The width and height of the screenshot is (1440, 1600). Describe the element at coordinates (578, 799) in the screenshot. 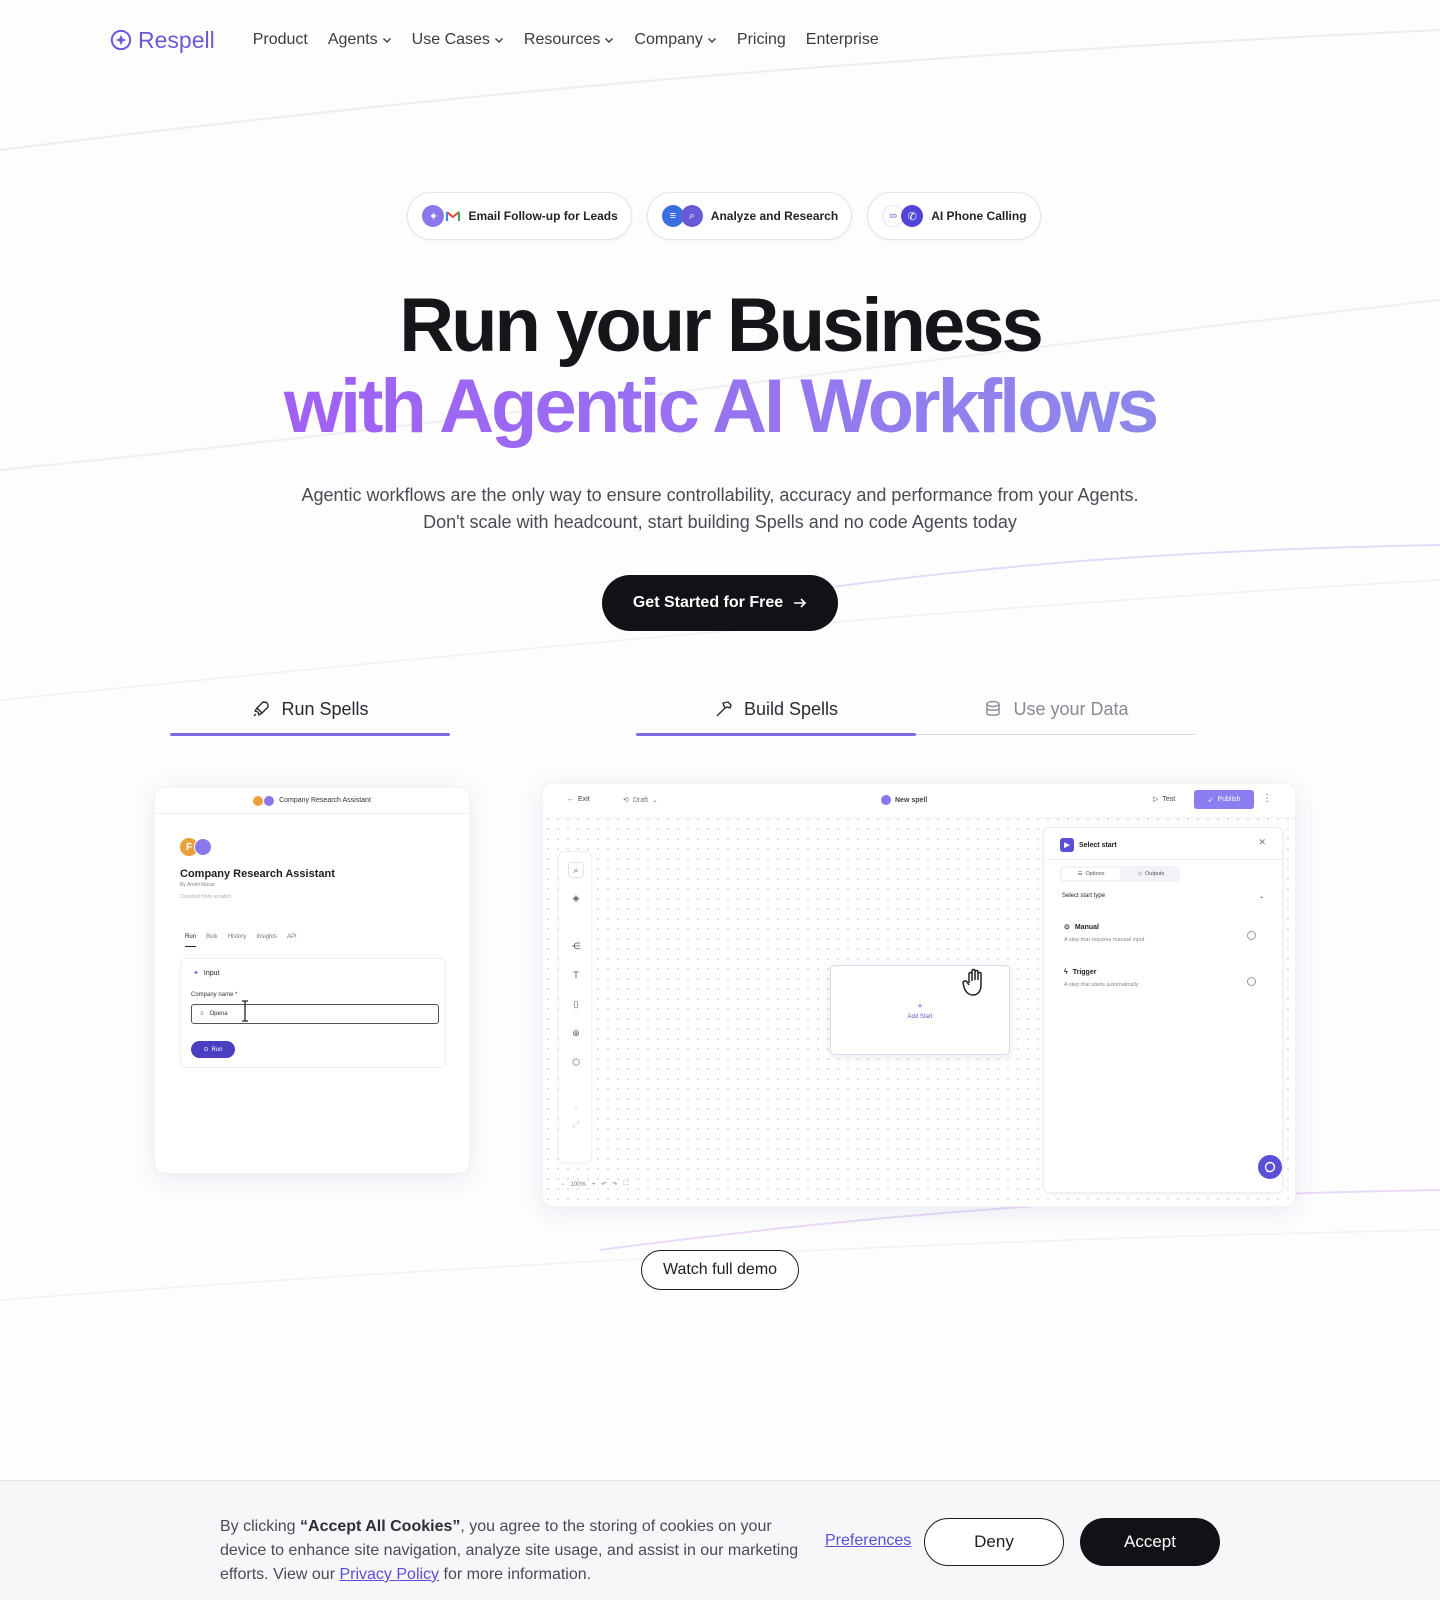

I see `exit-button: ← Exit` at that location.